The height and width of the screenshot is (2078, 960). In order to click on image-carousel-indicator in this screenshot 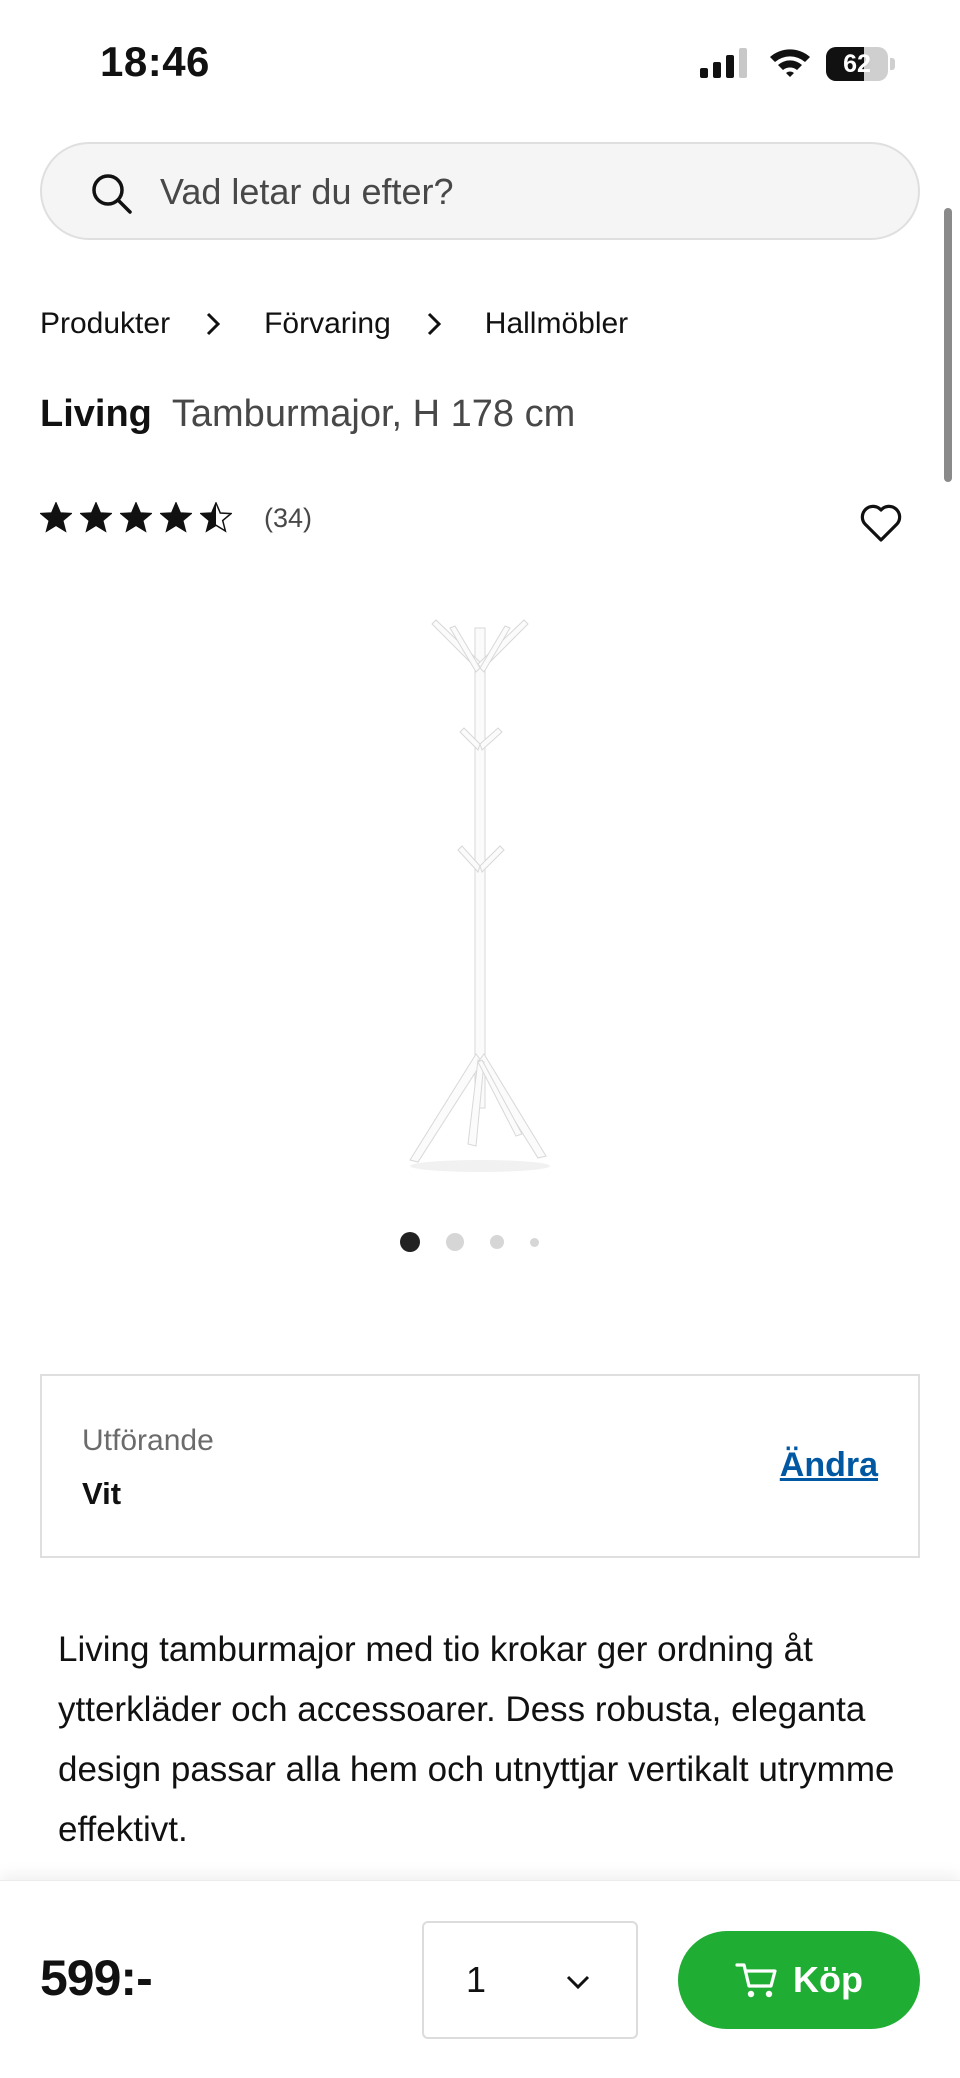, I will do `click(482, 1242)`.